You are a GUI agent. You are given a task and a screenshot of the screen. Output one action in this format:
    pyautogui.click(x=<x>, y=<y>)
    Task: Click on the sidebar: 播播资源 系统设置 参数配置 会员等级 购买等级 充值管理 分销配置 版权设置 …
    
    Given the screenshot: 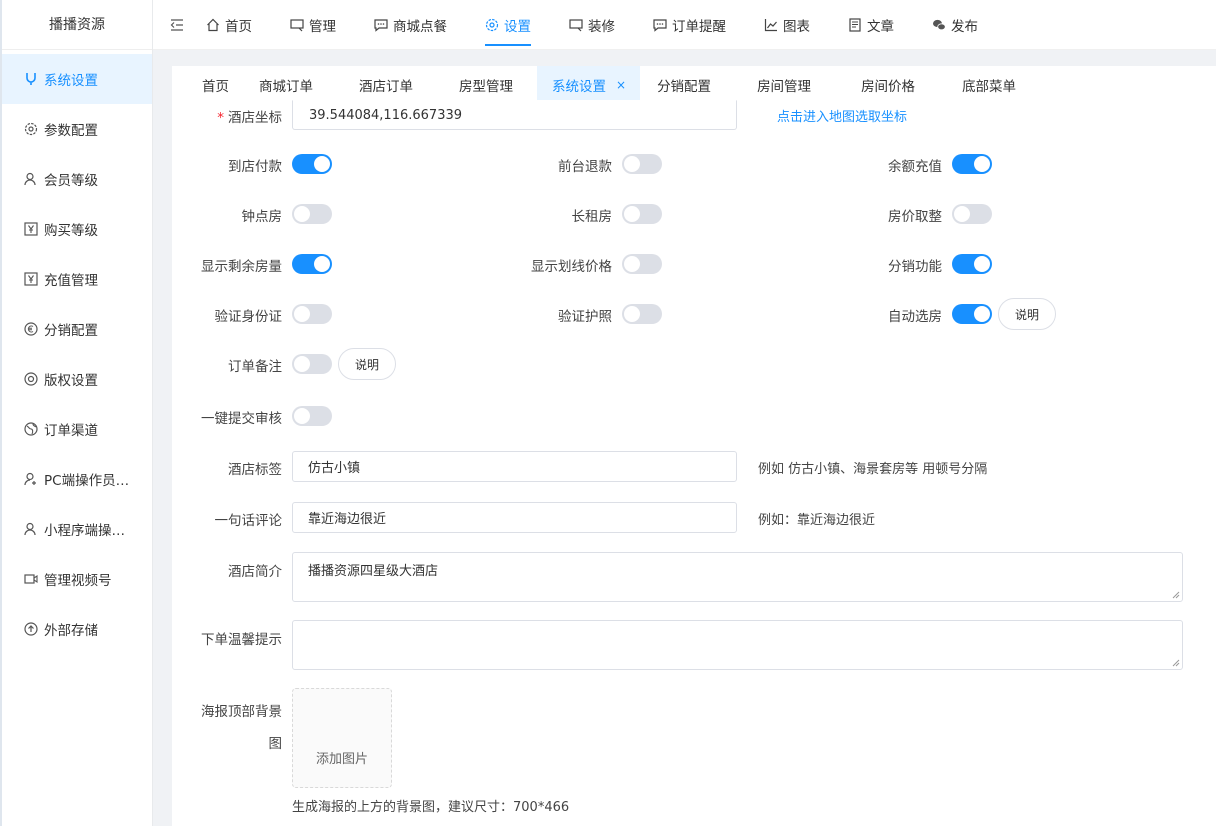 What is the action you would take?
    pyautogui.click(x=76, y=413)
    